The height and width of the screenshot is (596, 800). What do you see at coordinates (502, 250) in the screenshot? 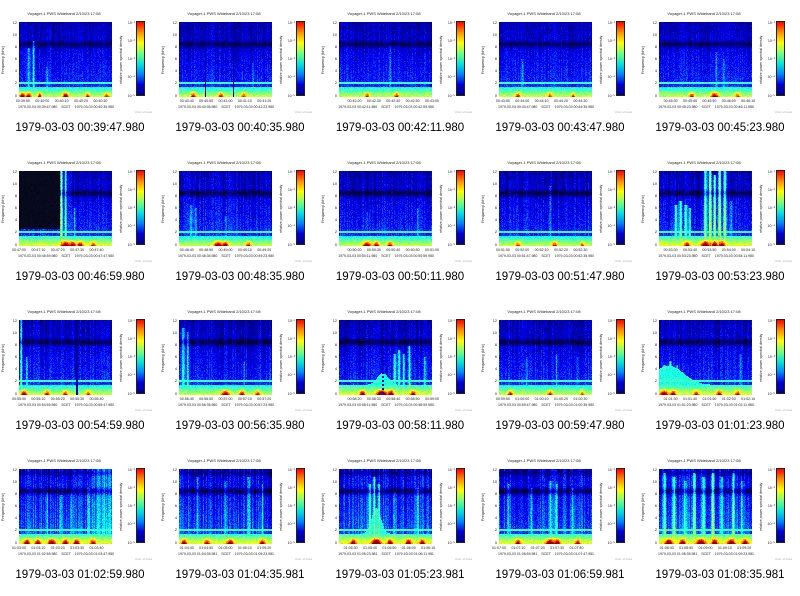
I see `x-tick-label: 00:51:50` at bounding box center [502, 250].